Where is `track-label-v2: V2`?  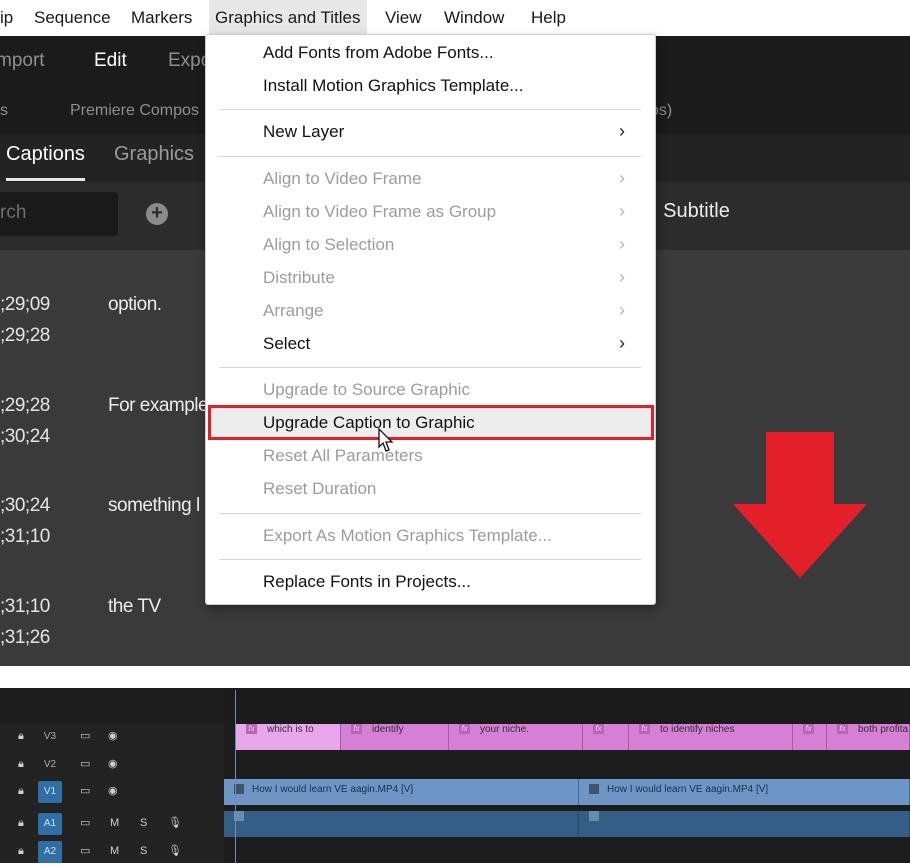 track-label-v2: V2 is located at coordinates (50, 765).